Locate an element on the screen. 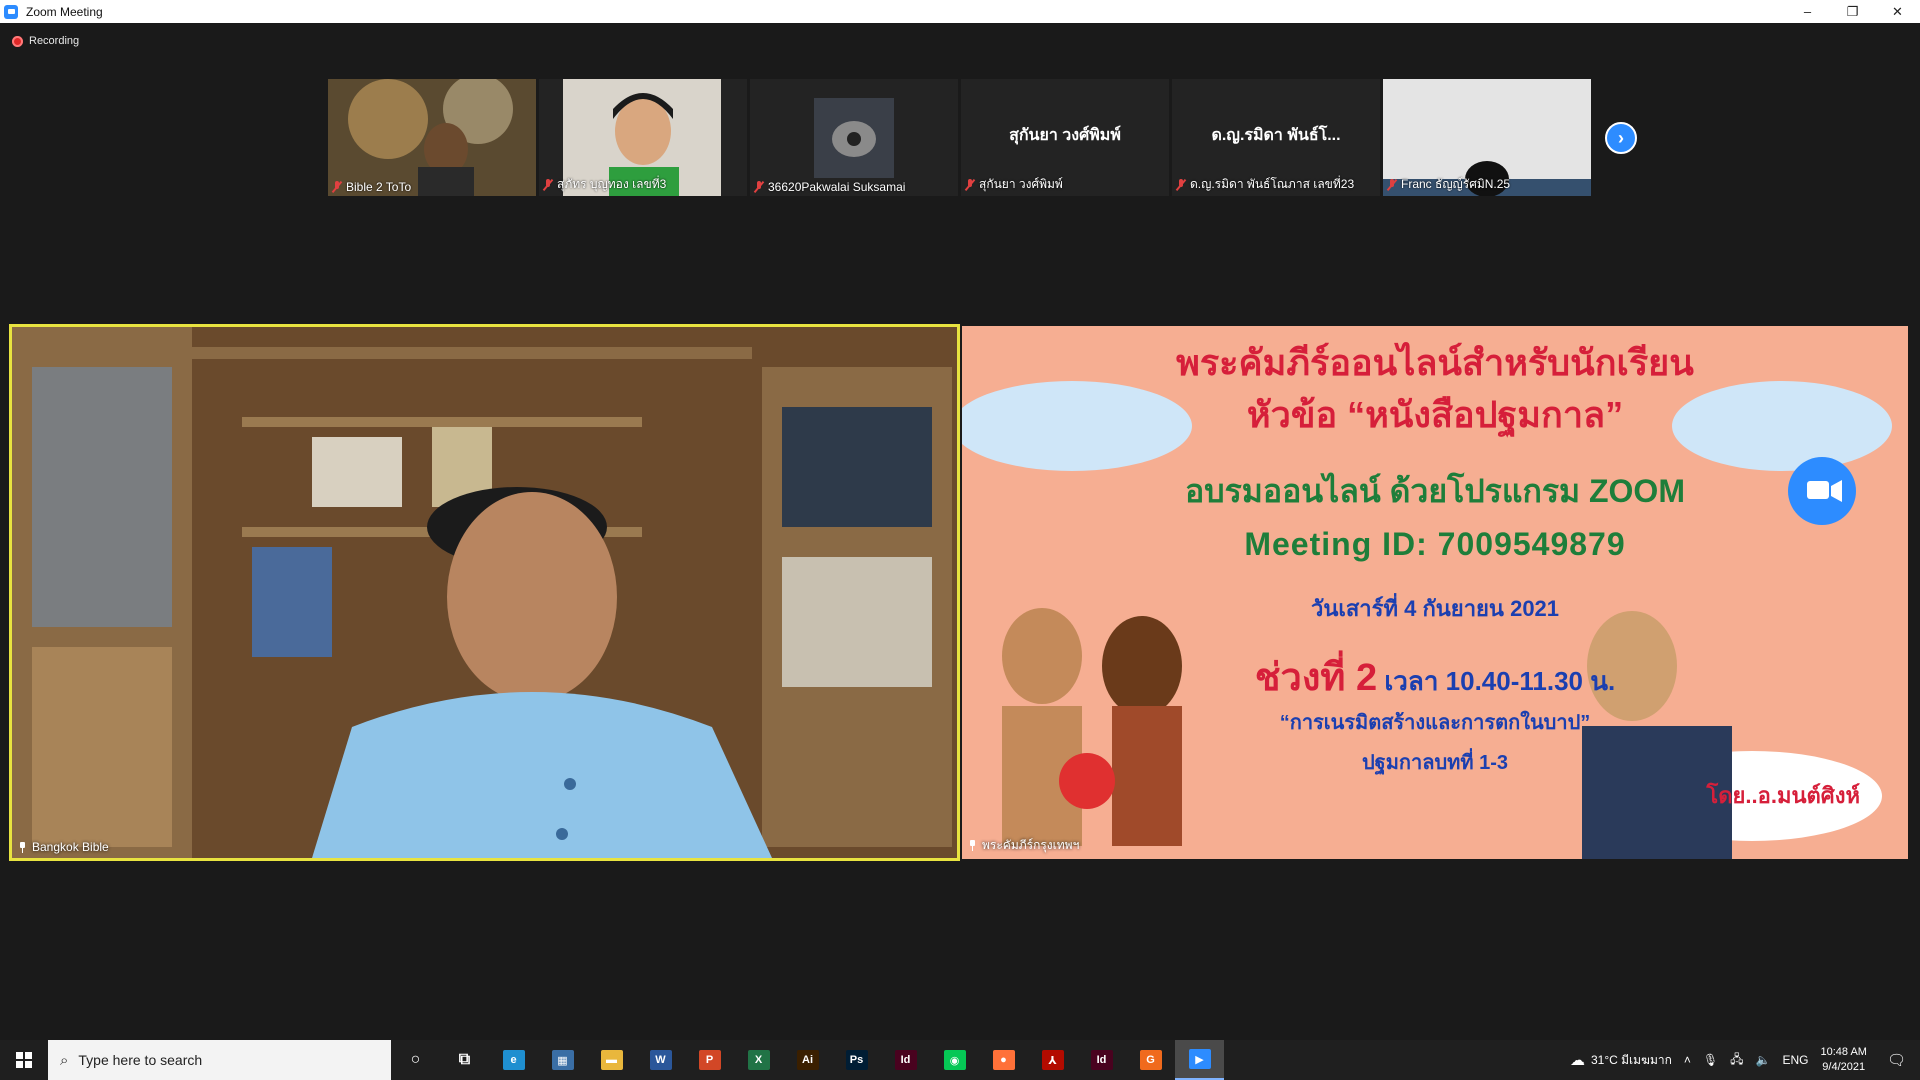 This screenshot has width=1920, height=1080. powerpoint-icon: P is located at coordinates (709, 1060).